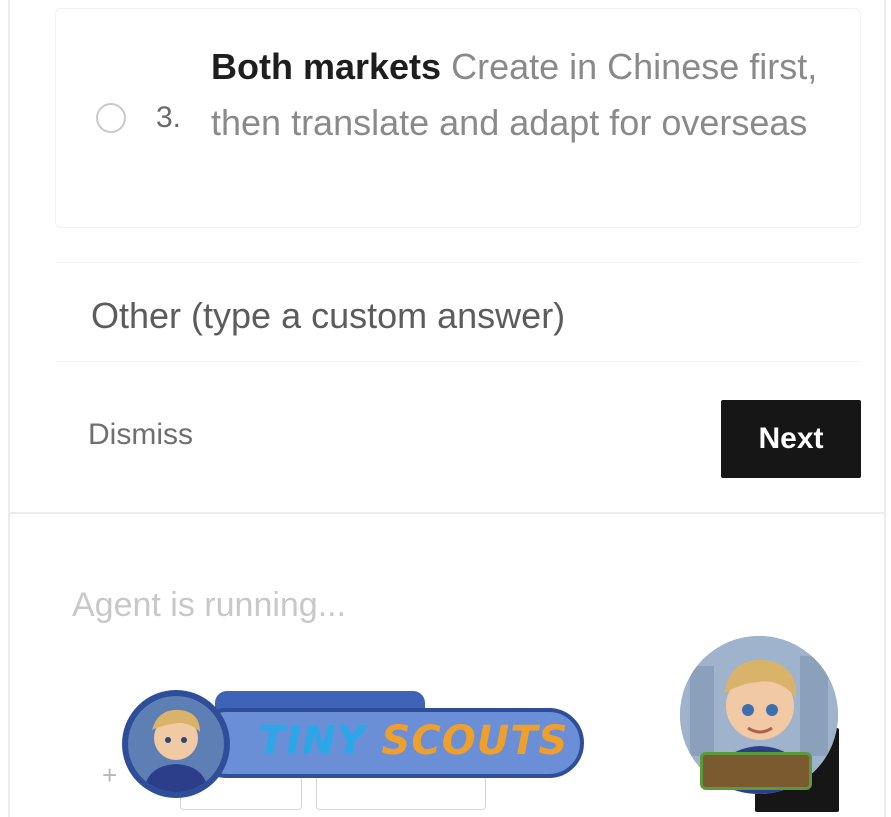 This screenshot has width=891, height=817. Describe the element at coordinates (326, 66) in the screenshot. I see `option-title: Both markets` at that location.